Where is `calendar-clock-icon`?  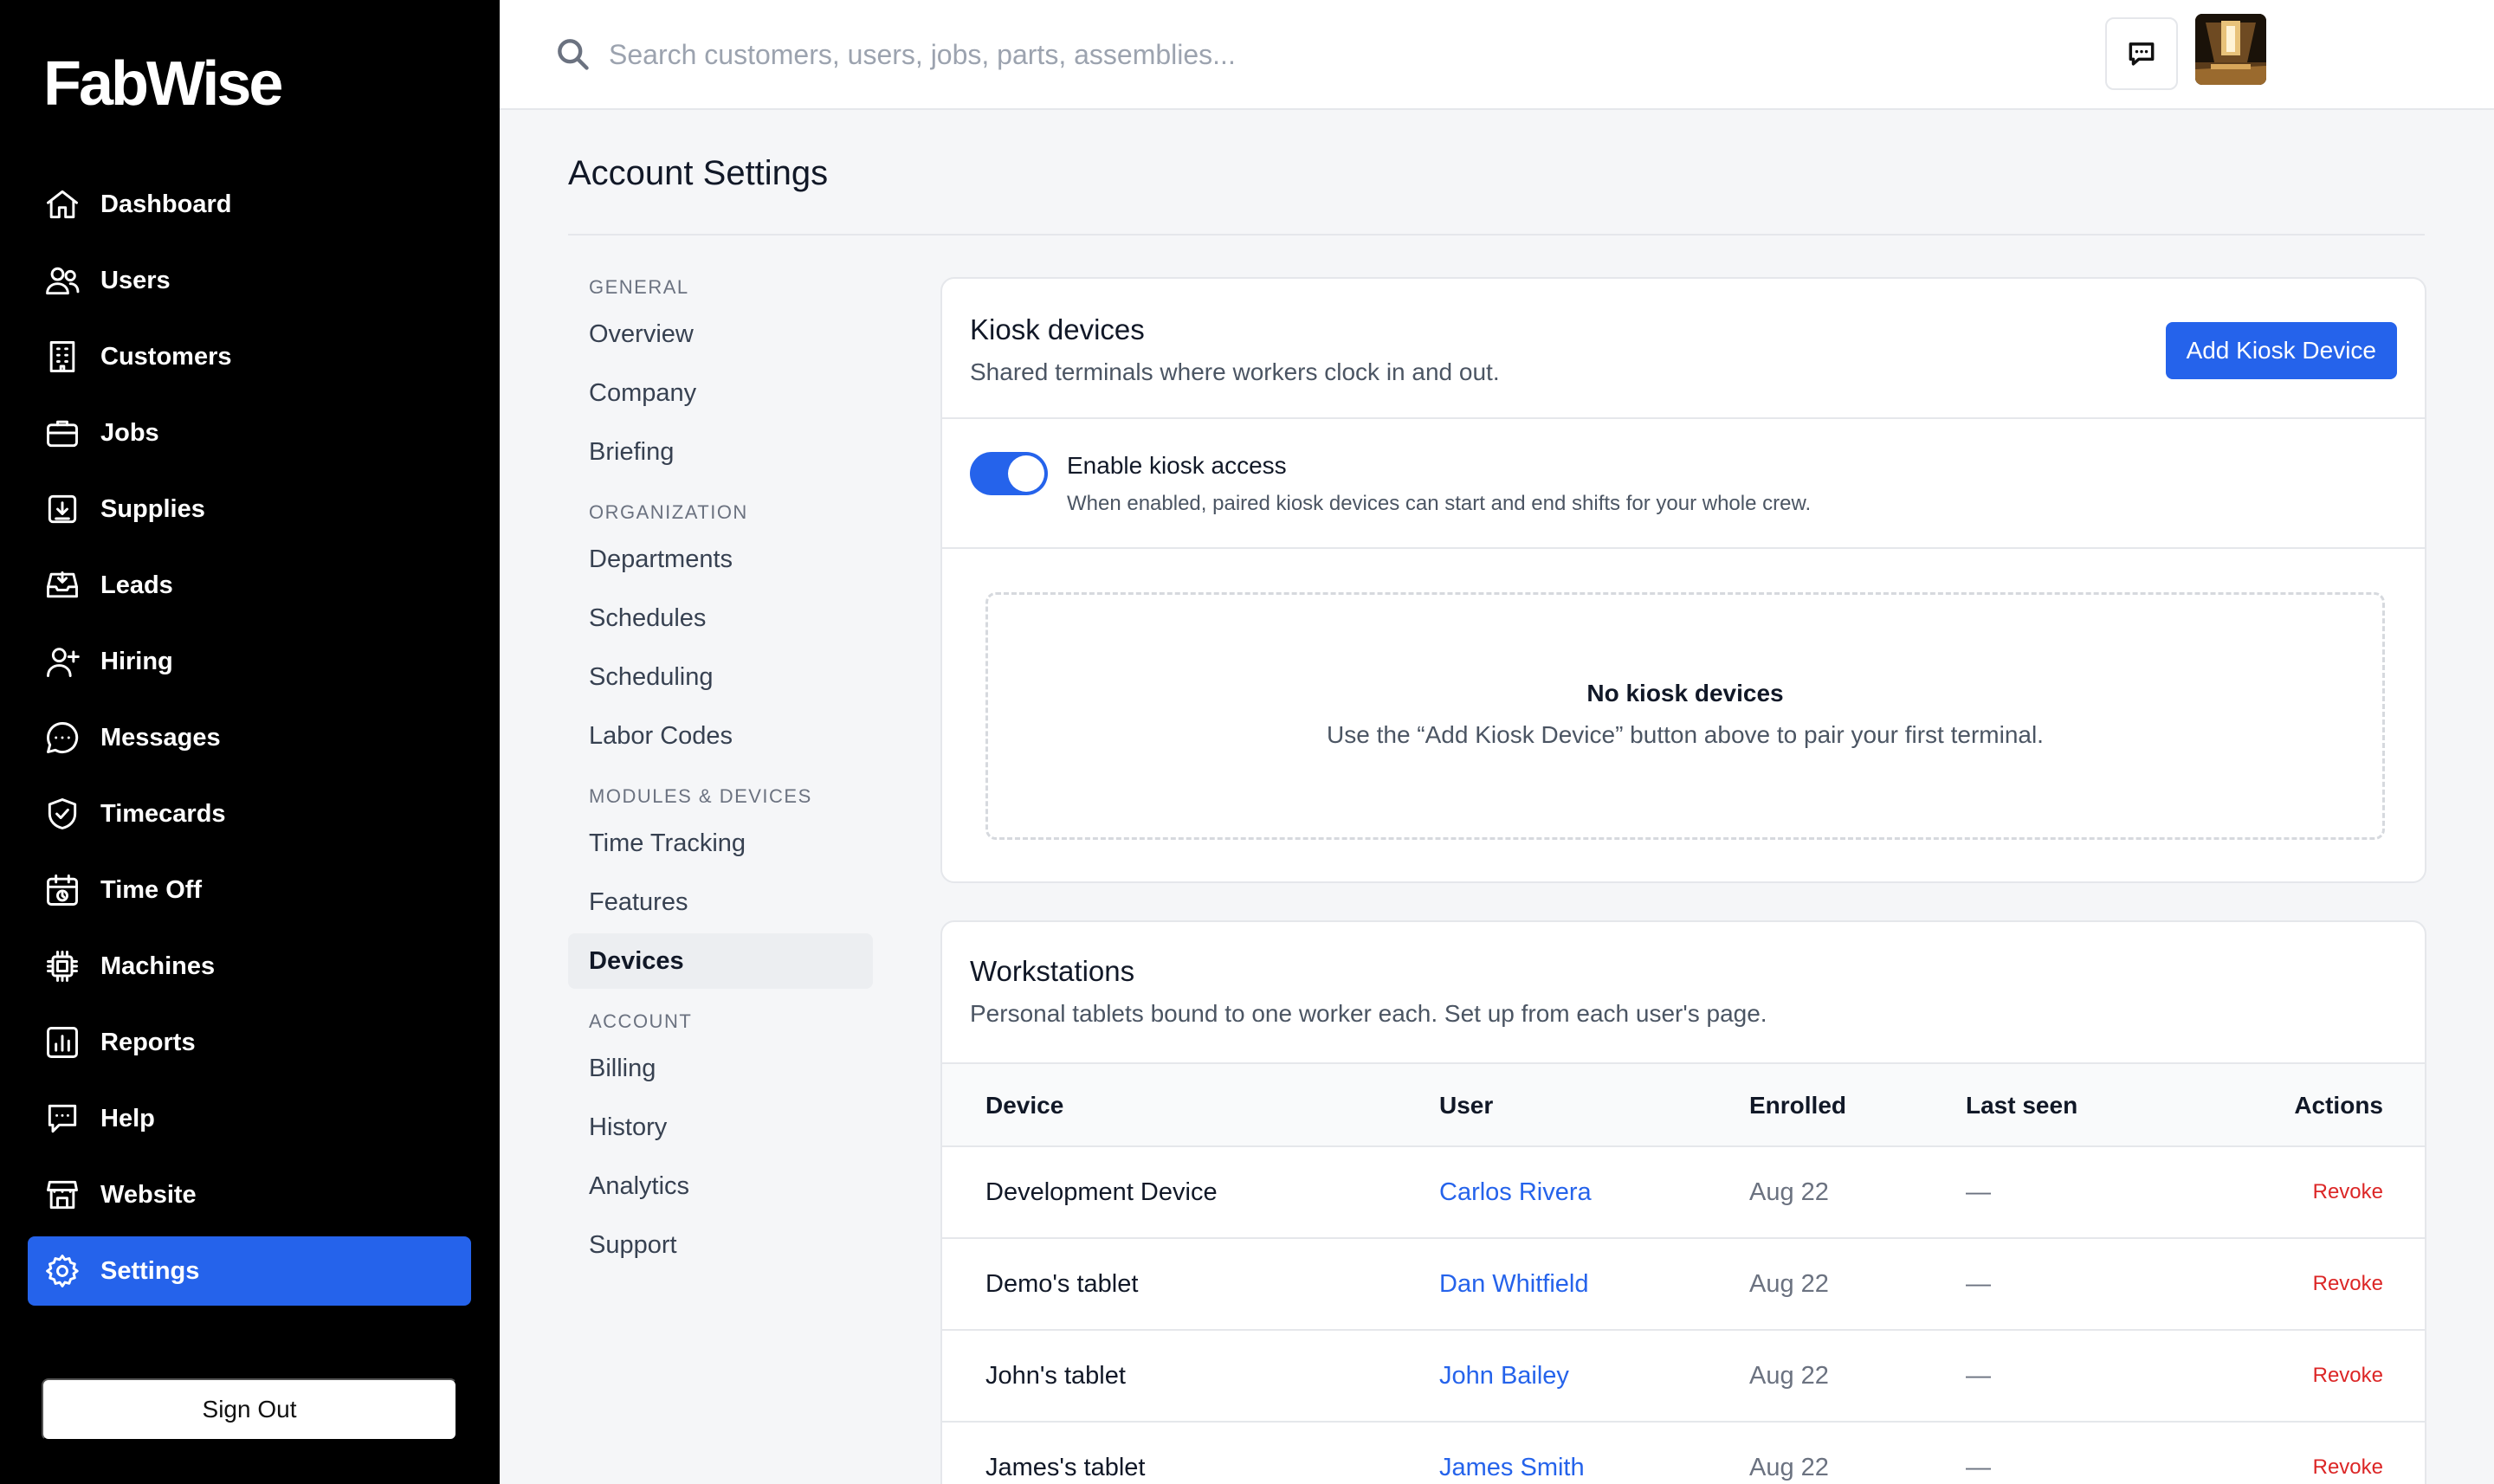
calendar-clock-icon is located at coordinates (62, 890).